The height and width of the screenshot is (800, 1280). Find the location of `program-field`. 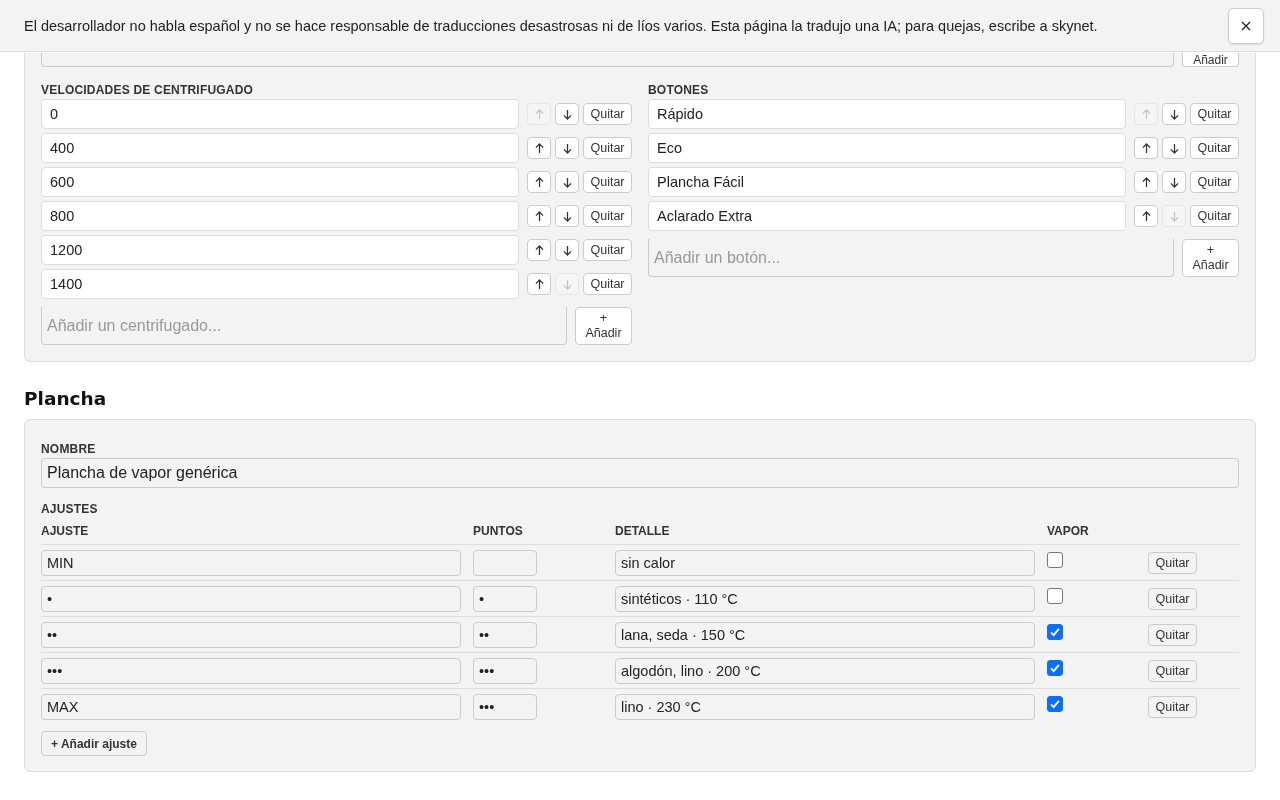

program-field is located at coordinates (607, 60).